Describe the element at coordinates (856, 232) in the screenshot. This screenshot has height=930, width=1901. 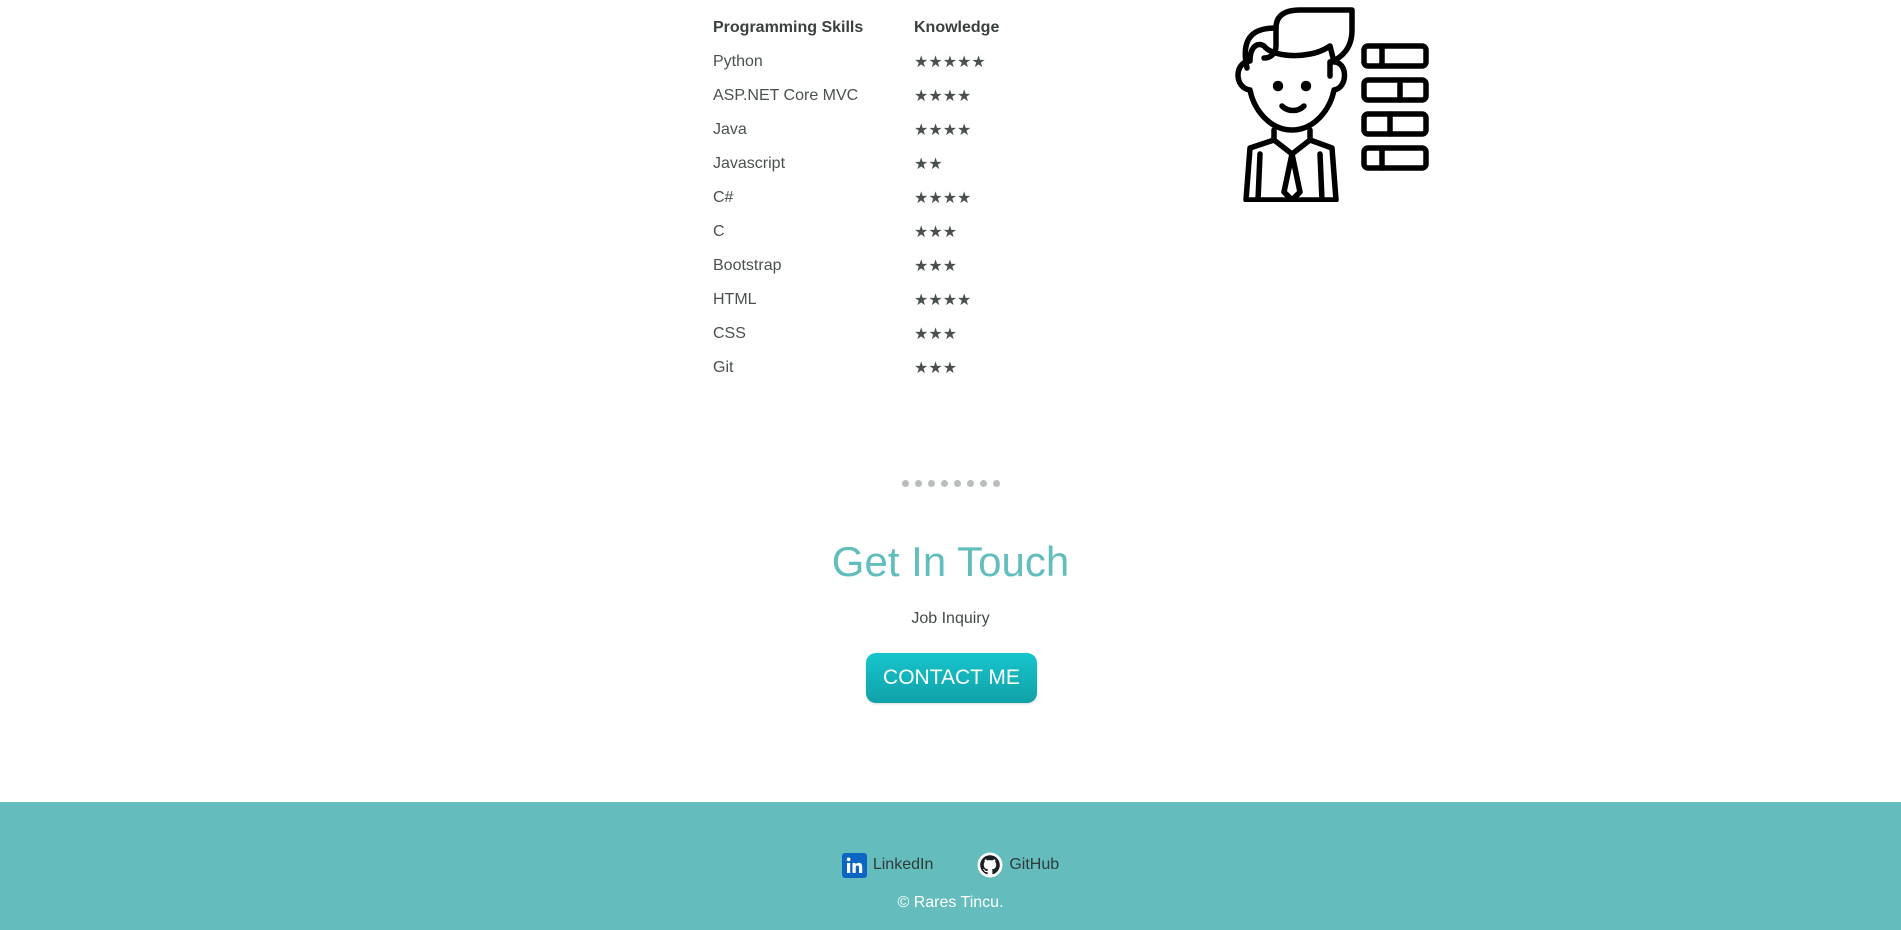
I see `table-row: C ★★★` at that location.